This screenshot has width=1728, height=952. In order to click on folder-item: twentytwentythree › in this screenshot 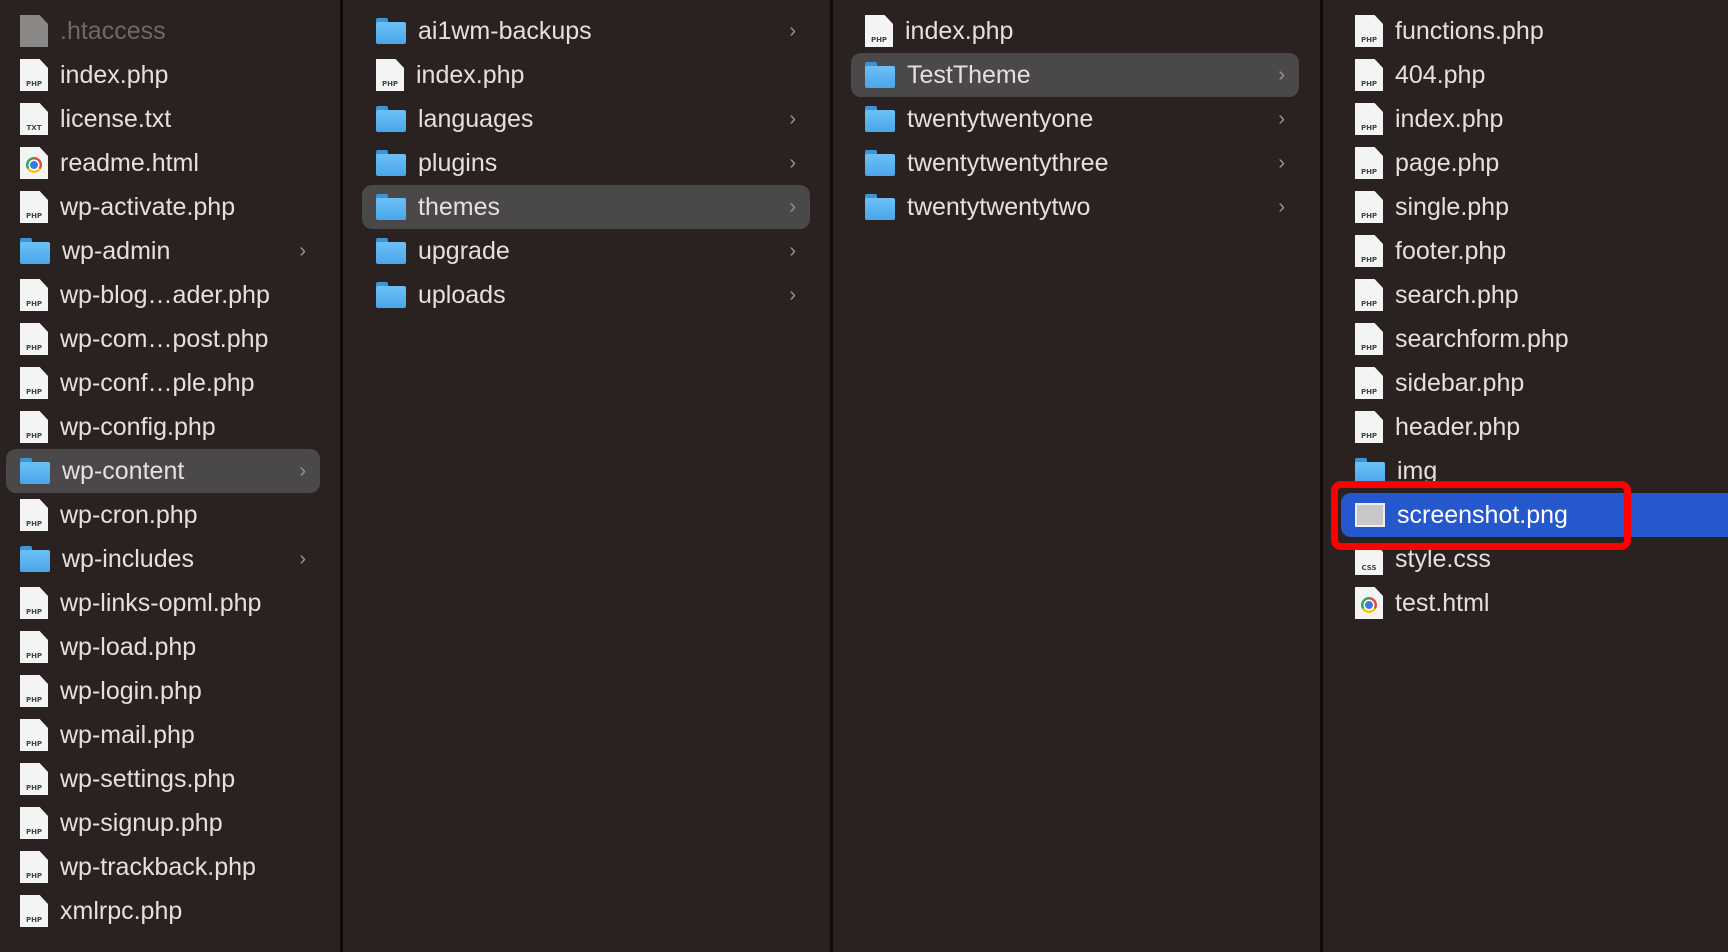, I will do `click(1075, 163)`.